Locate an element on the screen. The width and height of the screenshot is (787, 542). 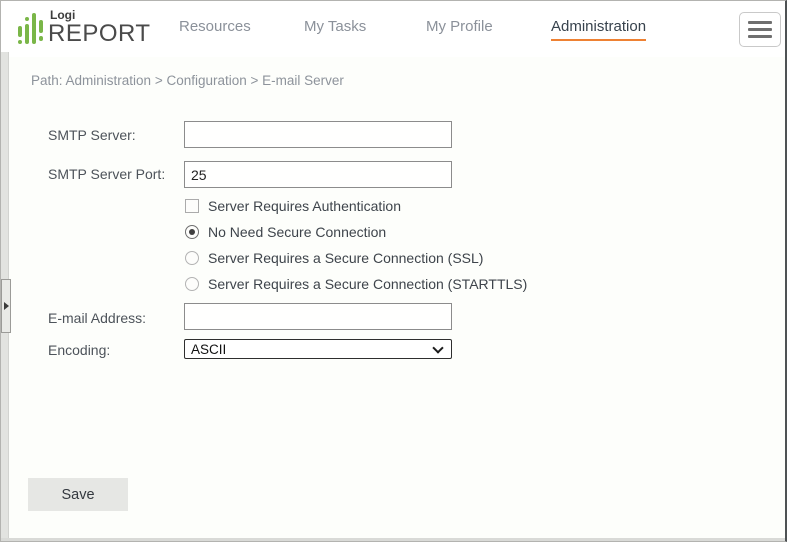
authentication-checkbox-label: Server Requires Authentication is located at coordinates (304, 206).